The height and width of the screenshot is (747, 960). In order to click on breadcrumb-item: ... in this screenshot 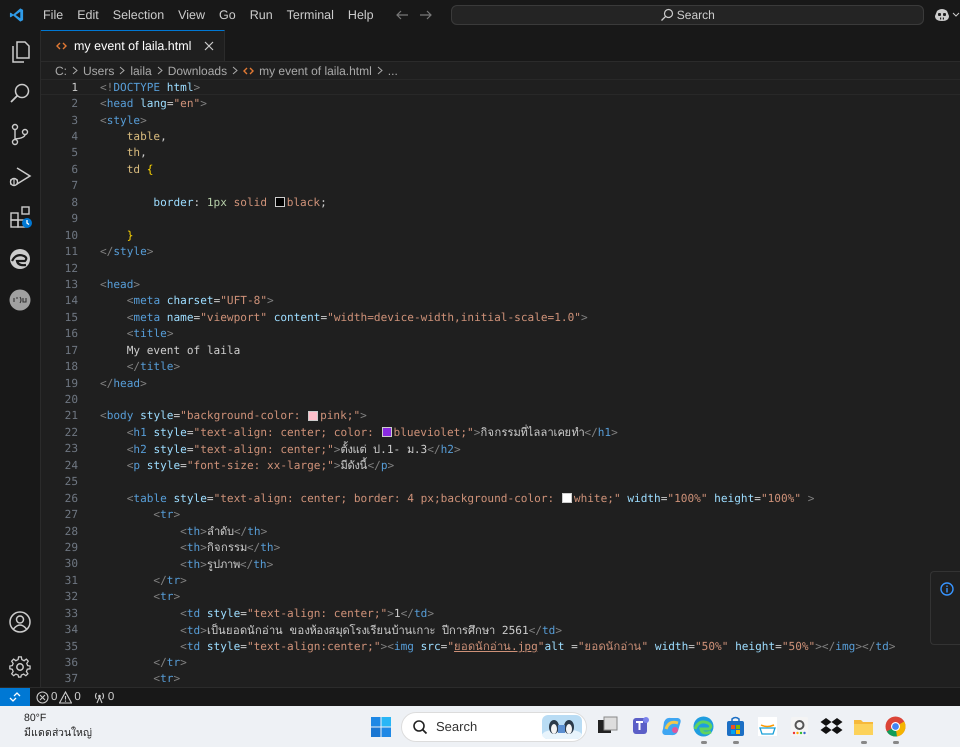, I will do `click(393, 71)`.